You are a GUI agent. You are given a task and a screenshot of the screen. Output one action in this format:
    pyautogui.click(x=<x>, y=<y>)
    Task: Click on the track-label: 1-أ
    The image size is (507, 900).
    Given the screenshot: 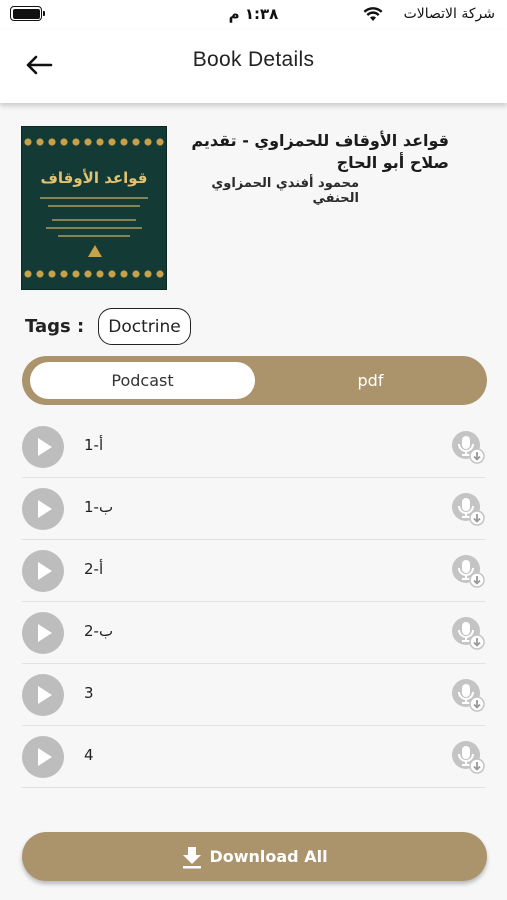 What is the action you would take?
    pyautogui.click(x=94, y=445)
    